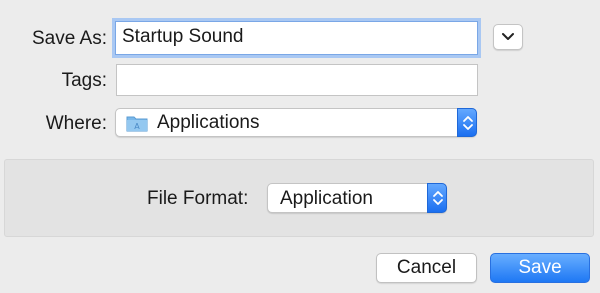 The width and height of the screenshot is (600, 293). I want to click on tags-label: Tags:, so click(84, 80).